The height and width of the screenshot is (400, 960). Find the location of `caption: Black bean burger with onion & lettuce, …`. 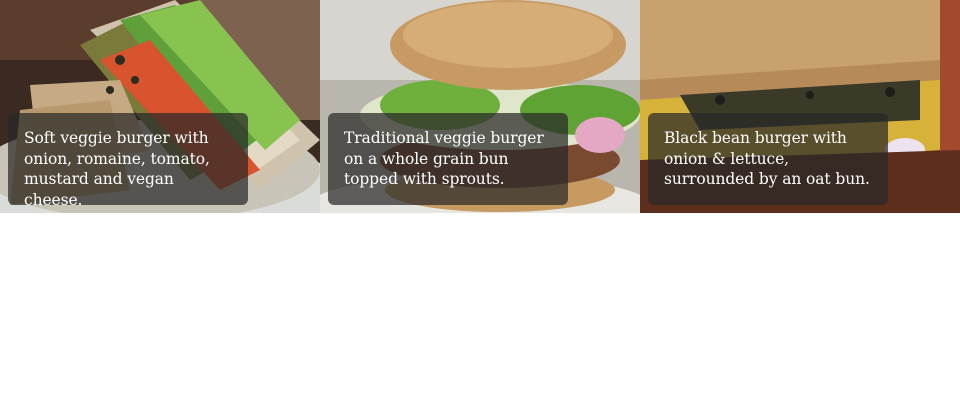

caption: Black bean burger with onion & lettuce, … is located at coordinates (768, 159).